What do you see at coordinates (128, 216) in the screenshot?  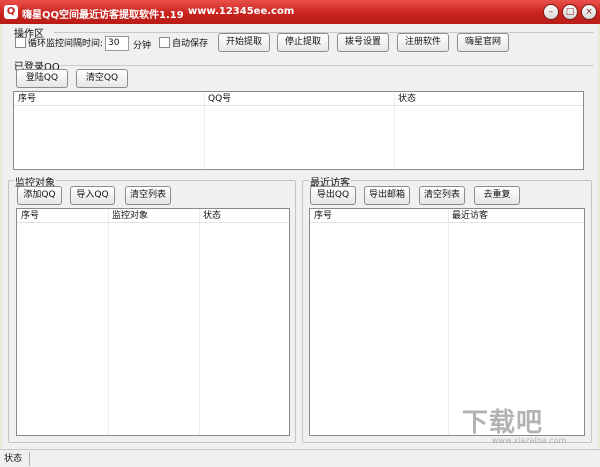 I see `column-header-target: 监控对象` at bounding box center [128, 216].